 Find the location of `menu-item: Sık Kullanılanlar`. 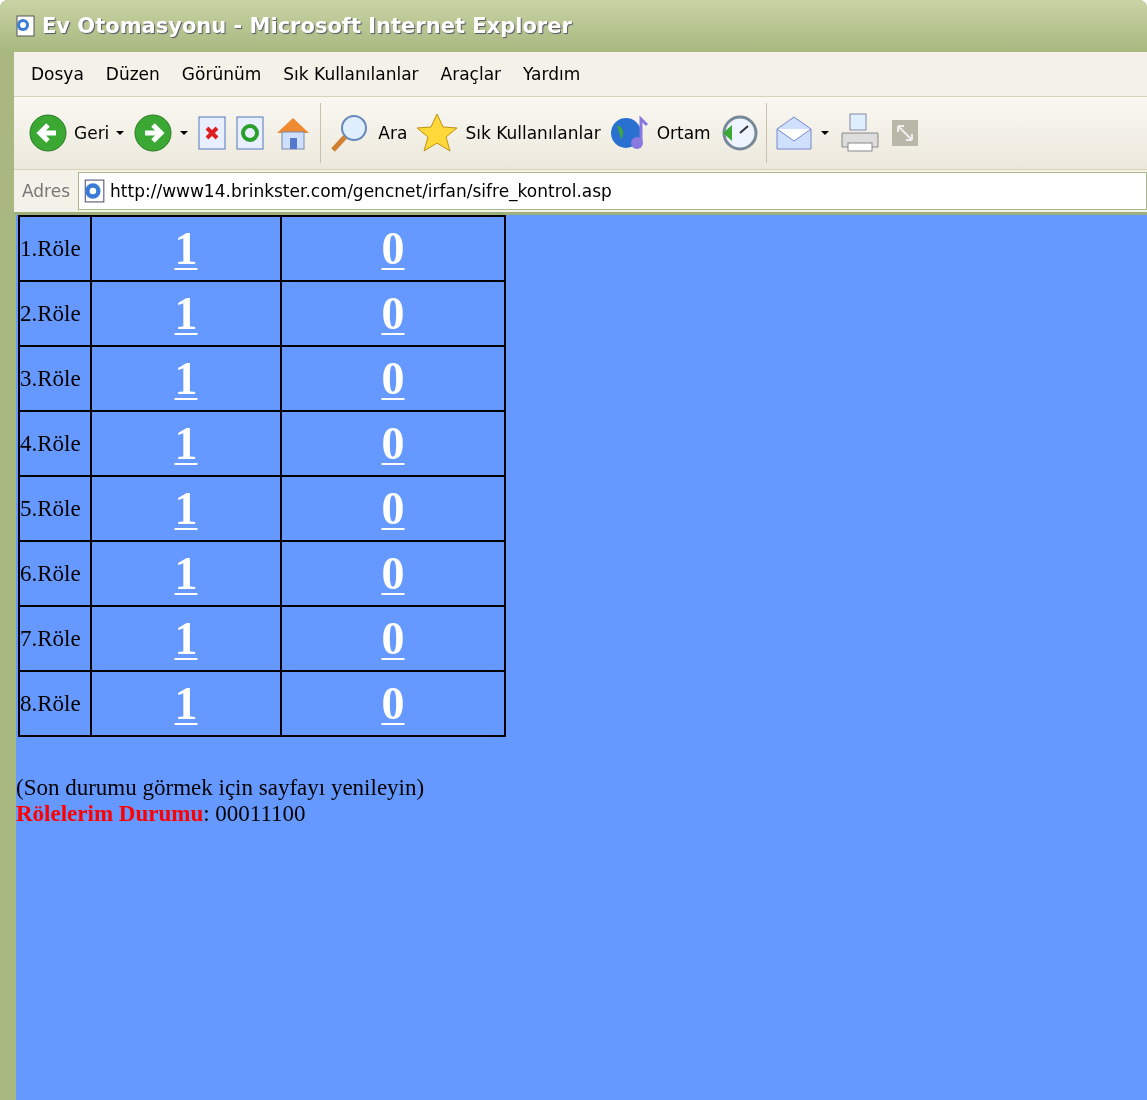

menu-item: Sık Kullanılanlar is located at coordinates (351, 74).